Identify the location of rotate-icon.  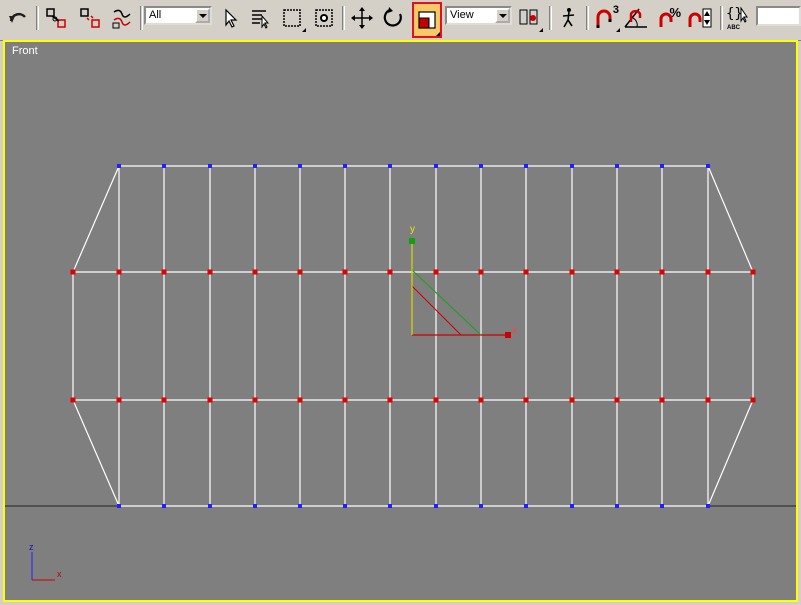
(394, 18).